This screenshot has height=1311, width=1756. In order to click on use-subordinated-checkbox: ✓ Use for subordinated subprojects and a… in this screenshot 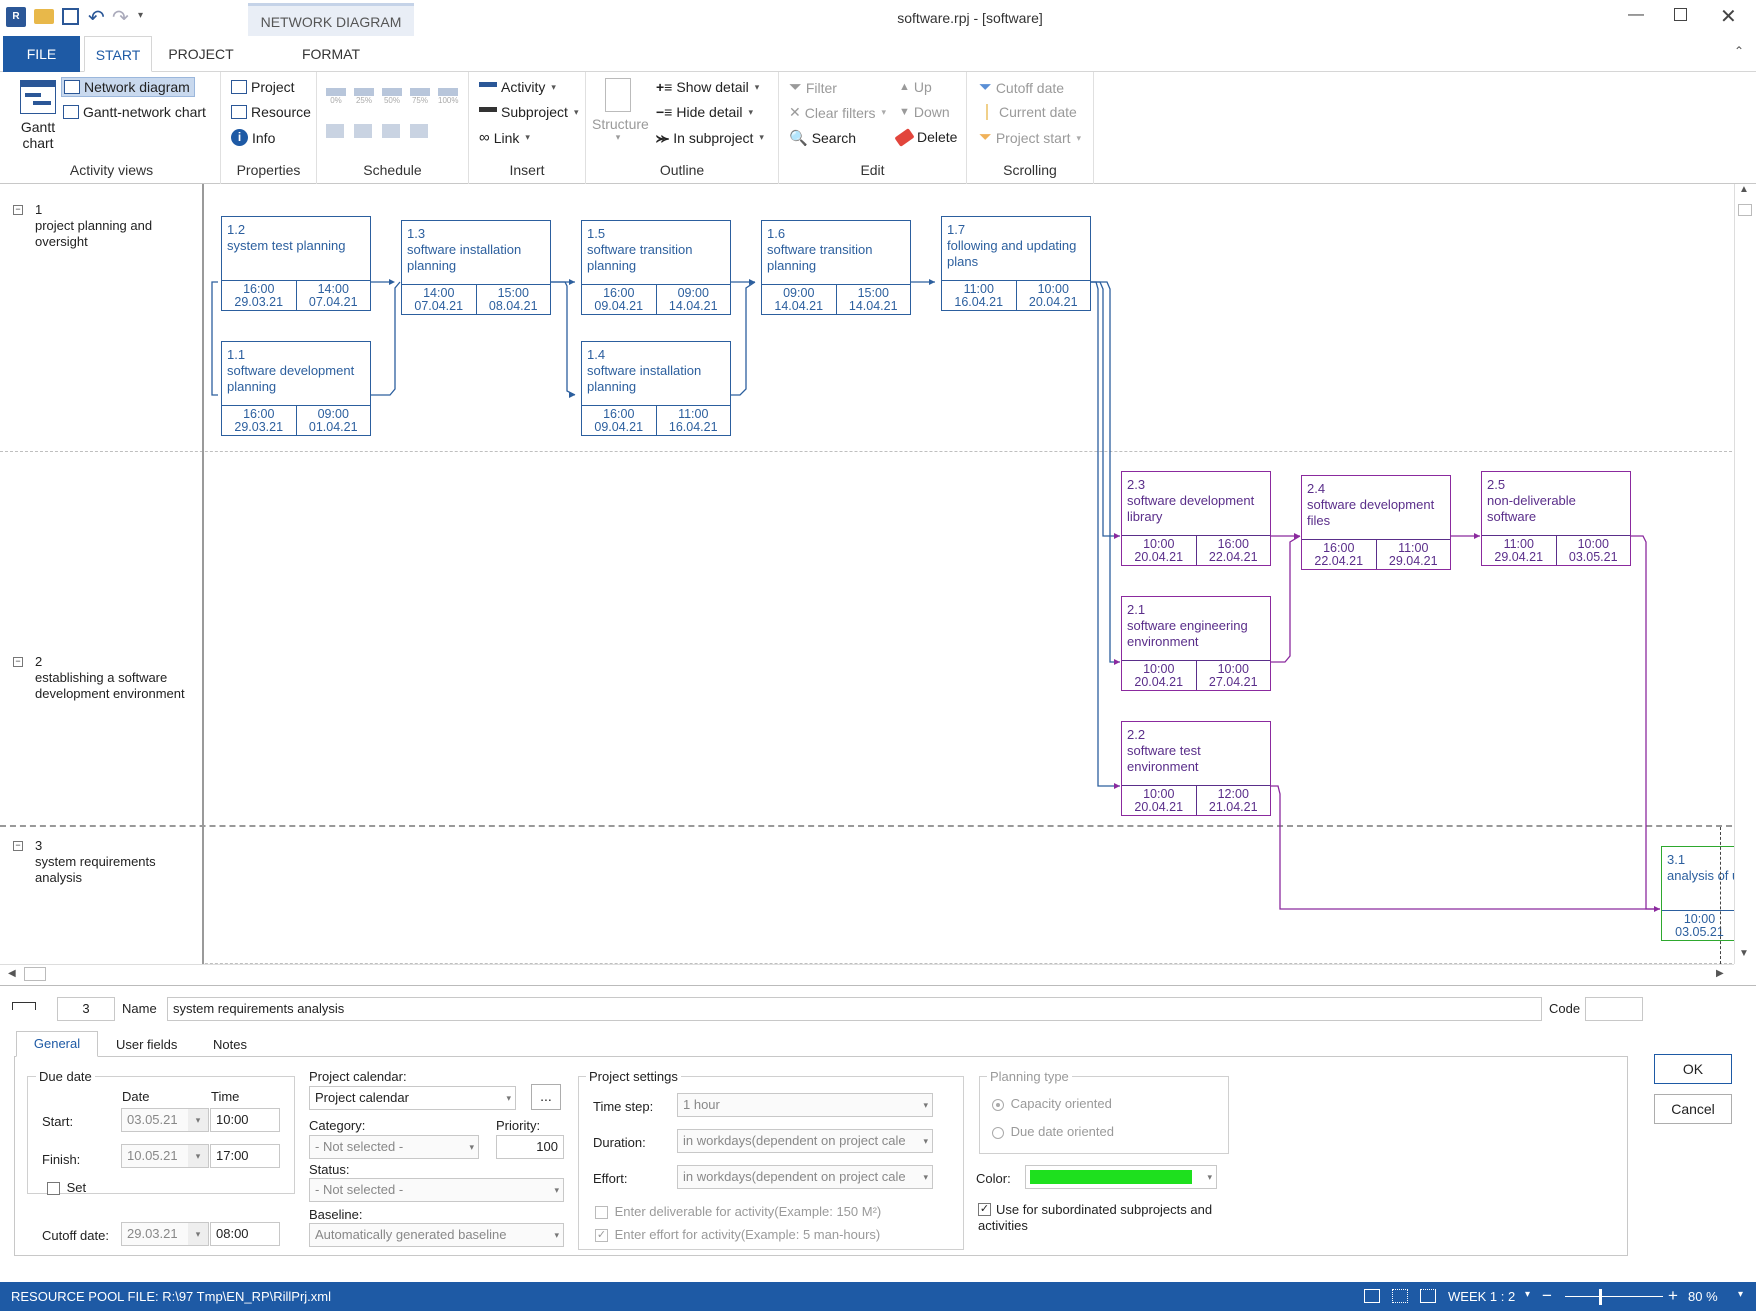, I will do `click(1110, 1218)`.